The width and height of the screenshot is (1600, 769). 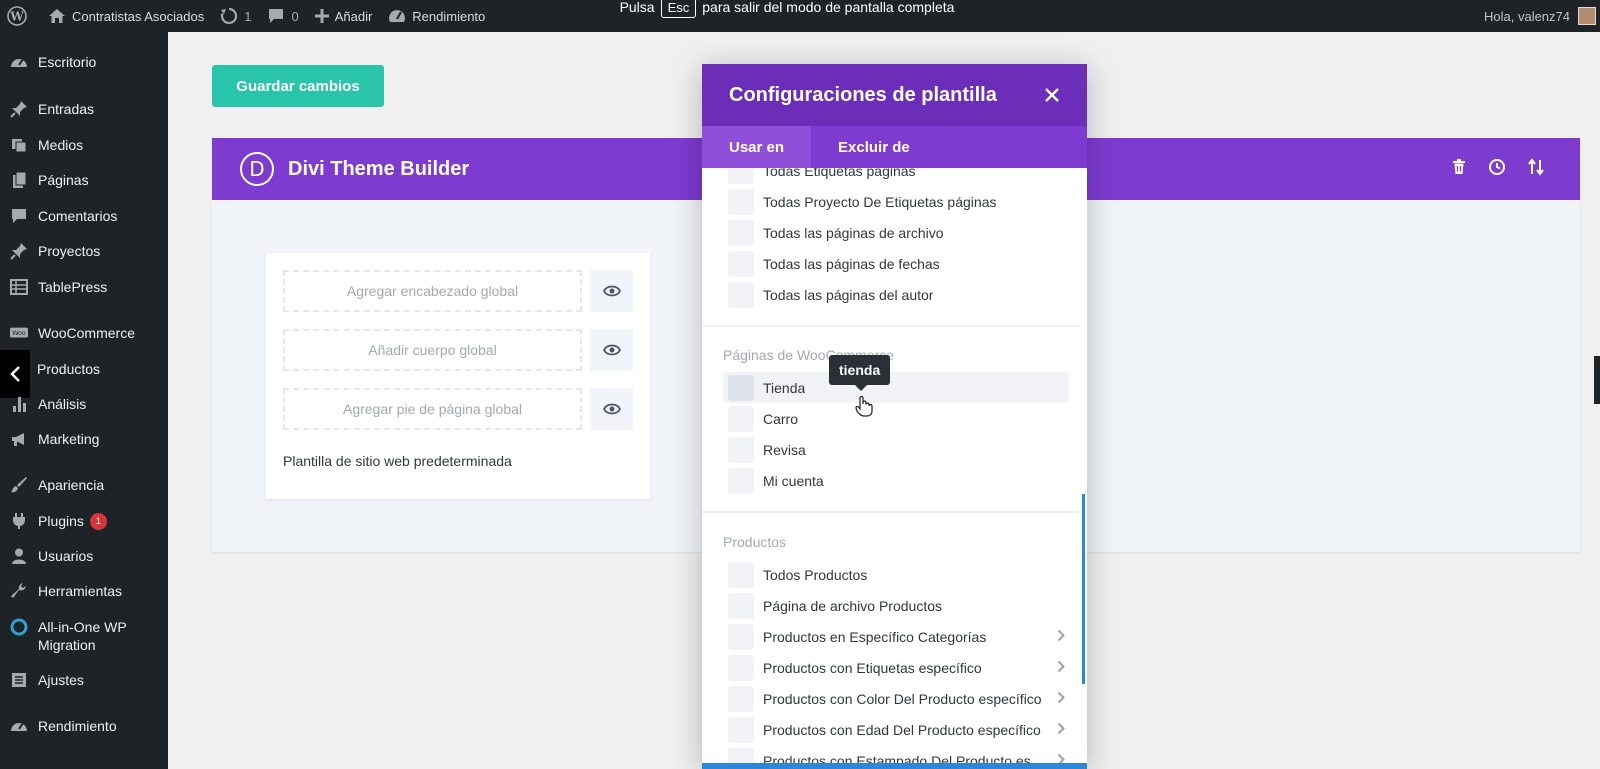 I want to click on close-icon, so click(x=1052, y=95).